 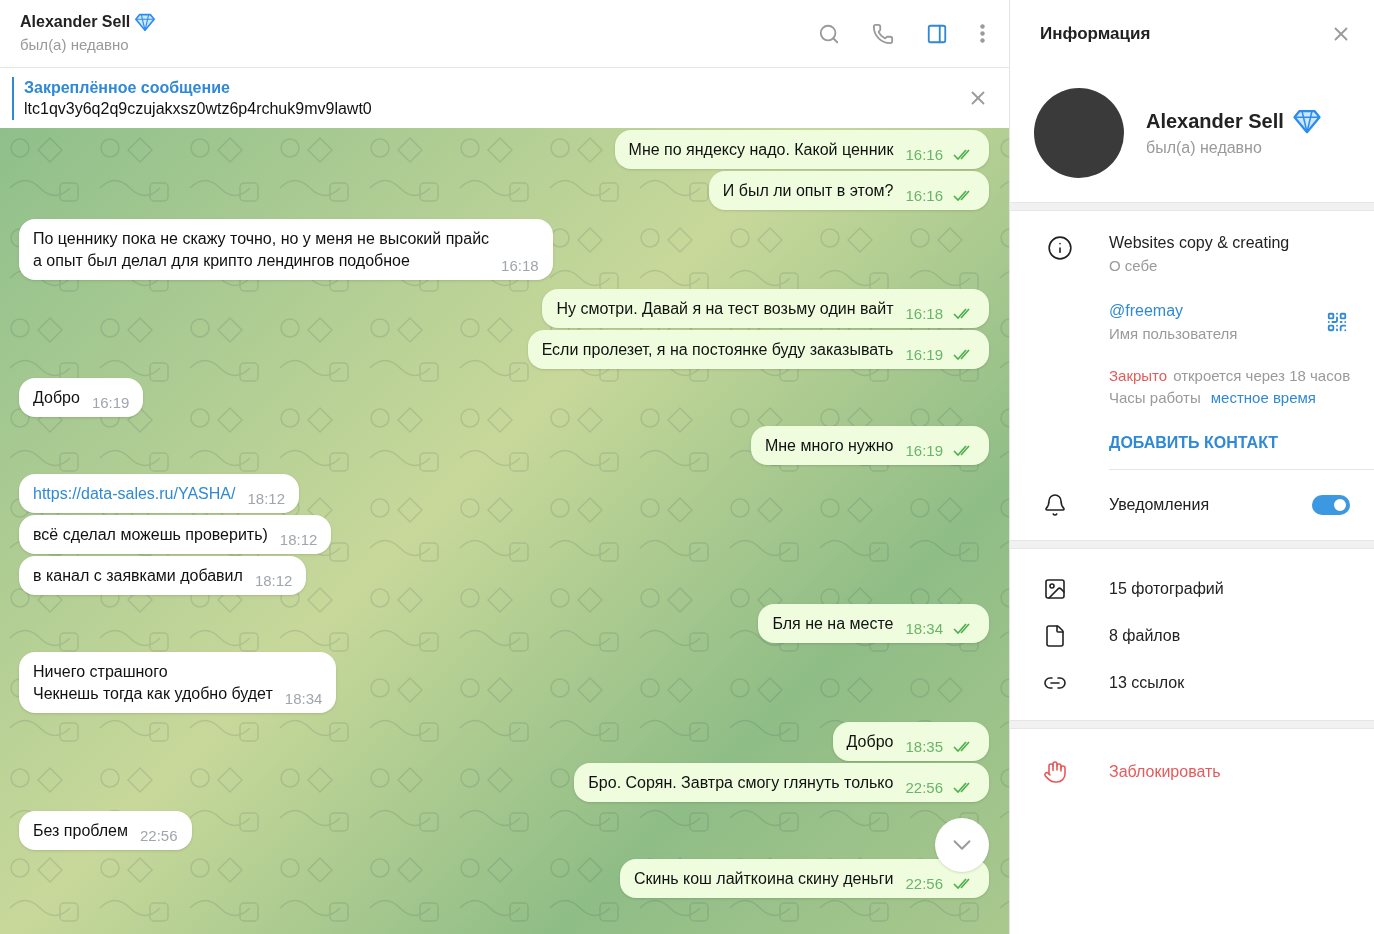 I want to click on media-label: 8 файлов, so click(x=1145, y=635).